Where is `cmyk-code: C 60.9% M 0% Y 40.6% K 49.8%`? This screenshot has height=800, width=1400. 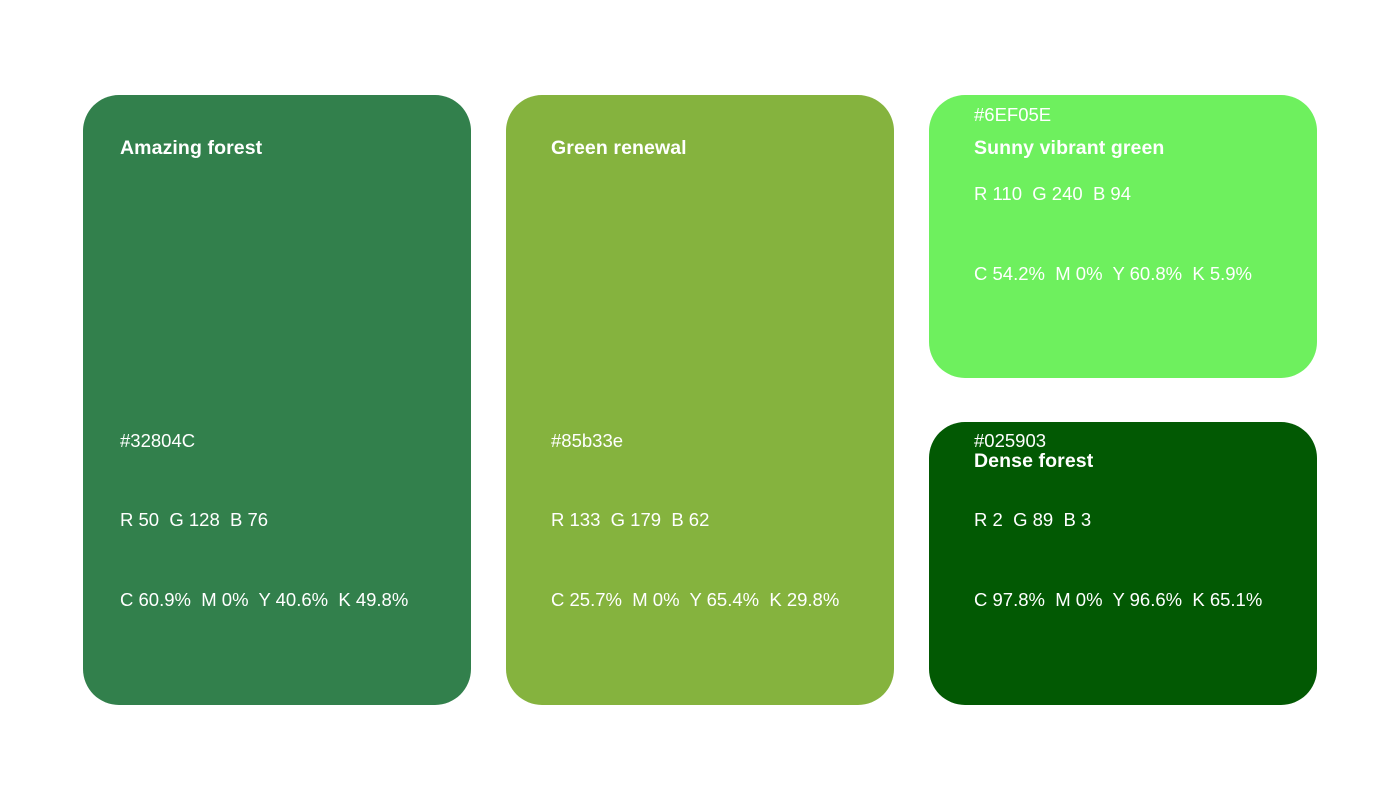
cmyk-code: C 60.9% M 0% Y 40.6% K 49.8% is located at coordinates (264, 599).